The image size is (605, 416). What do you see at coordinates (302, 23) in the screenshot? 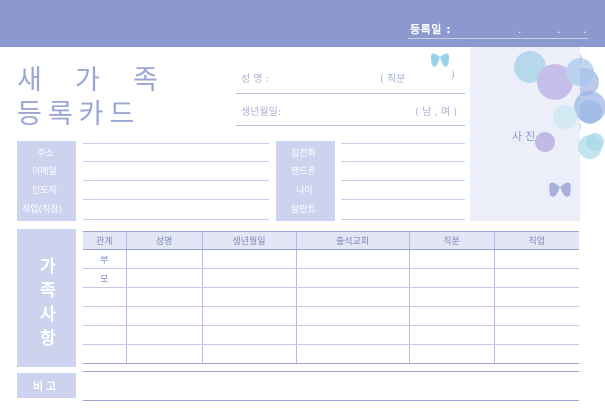
I see `header-band` at bounding box center [302, 23].